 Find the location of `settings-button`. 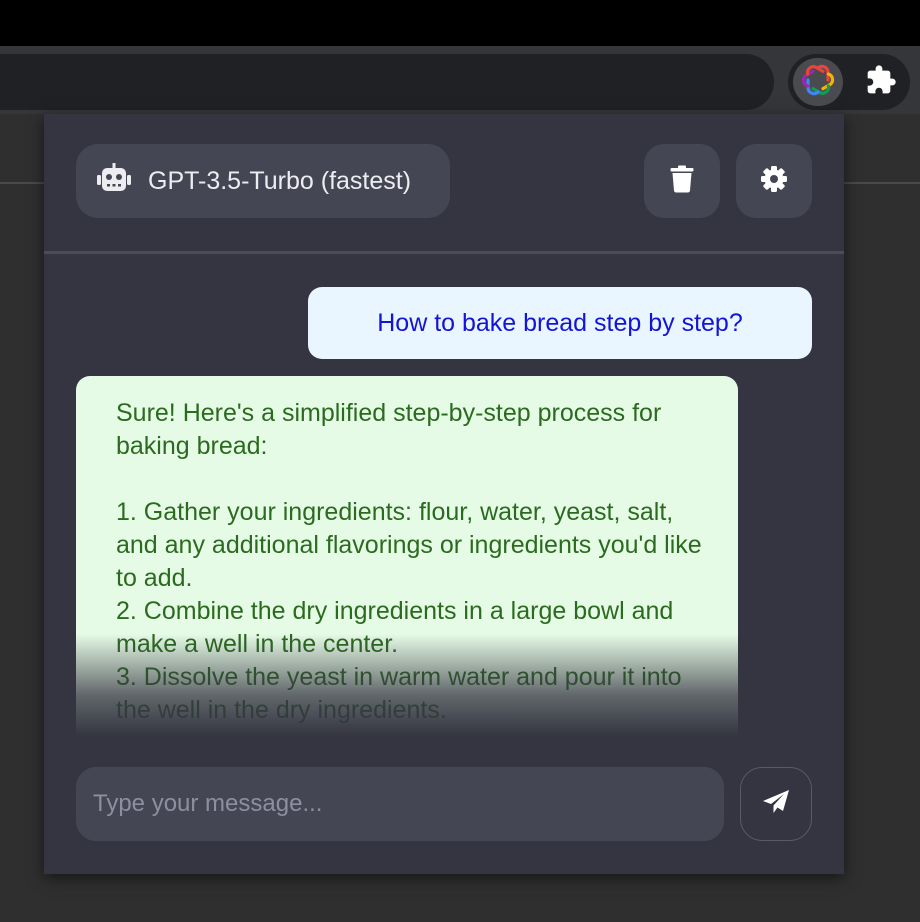

settings-button is located at coordinates (774, 181).